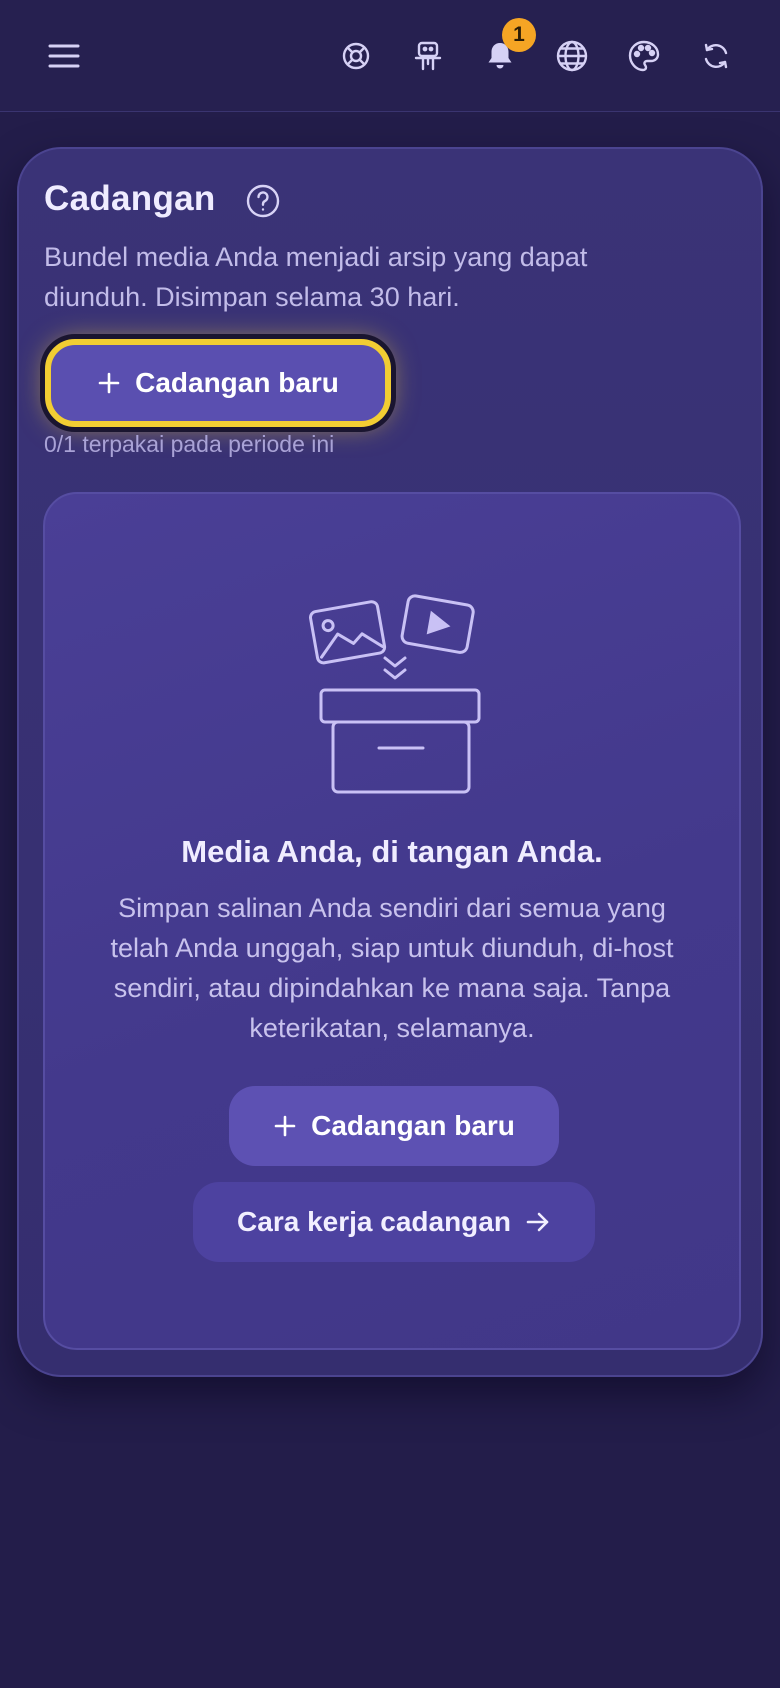  I want to click on how-backup-works-button: Cara kerja cadangan, so click(394, 1222).